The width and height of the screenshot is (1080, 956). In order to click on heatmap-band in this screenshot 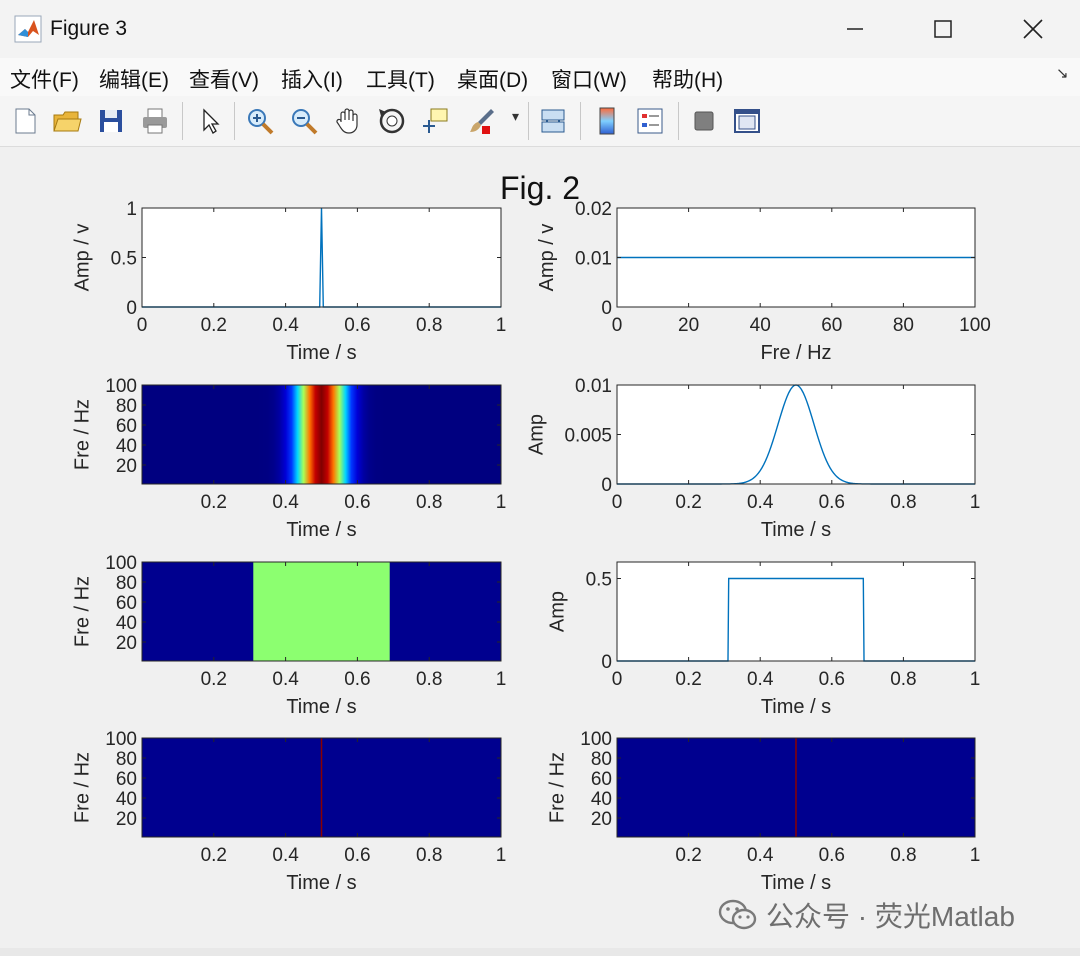, I will do `click(321, 611)`.